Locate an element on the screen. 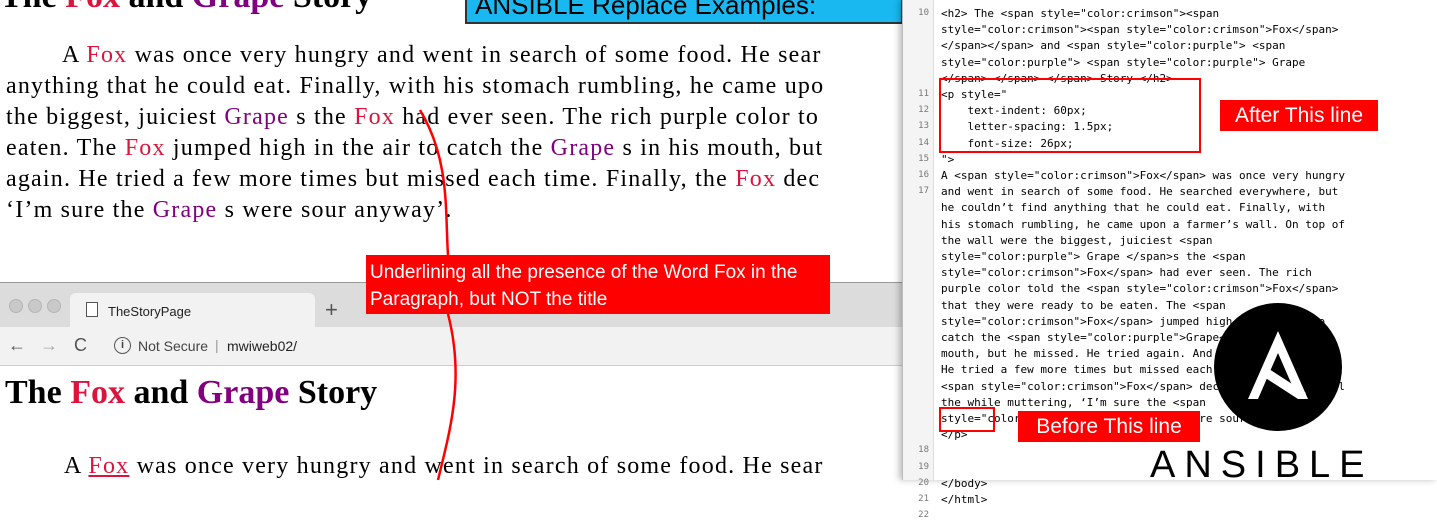 Image resolution: width=1437 pixels, height=520 pixels. line-number: 12 is located at coordinates (923, 110).